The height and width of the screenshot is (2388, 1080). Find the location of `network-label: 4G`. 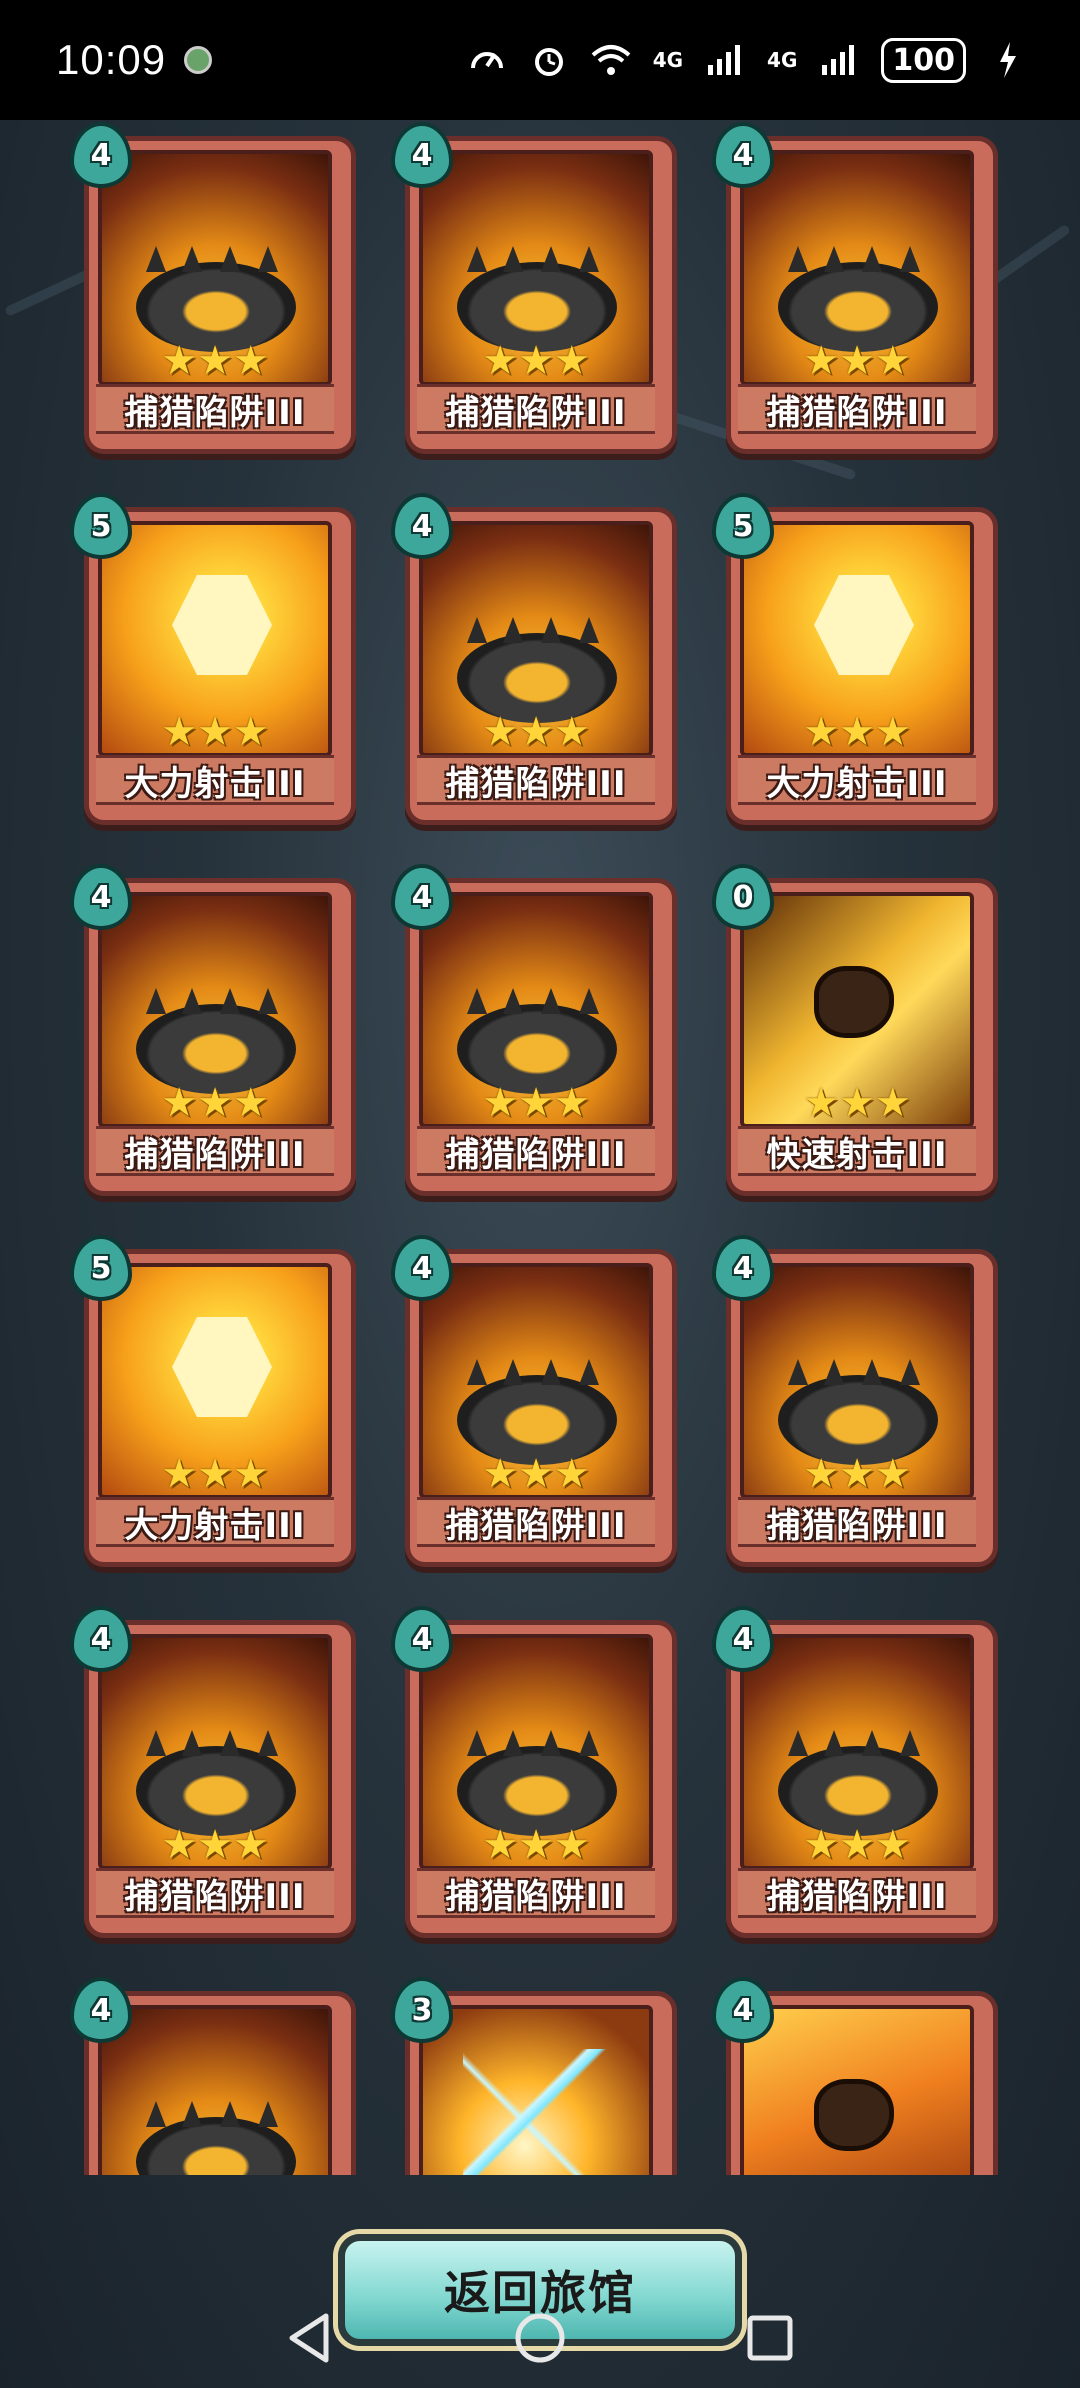

network-label: 4G is located at coordinates (668, 60).